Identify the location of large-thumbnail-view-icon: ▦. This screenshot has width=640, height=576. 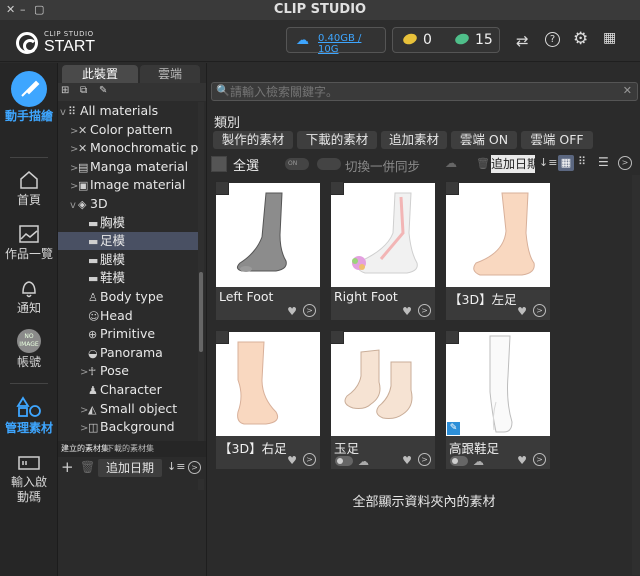
(566, 163).